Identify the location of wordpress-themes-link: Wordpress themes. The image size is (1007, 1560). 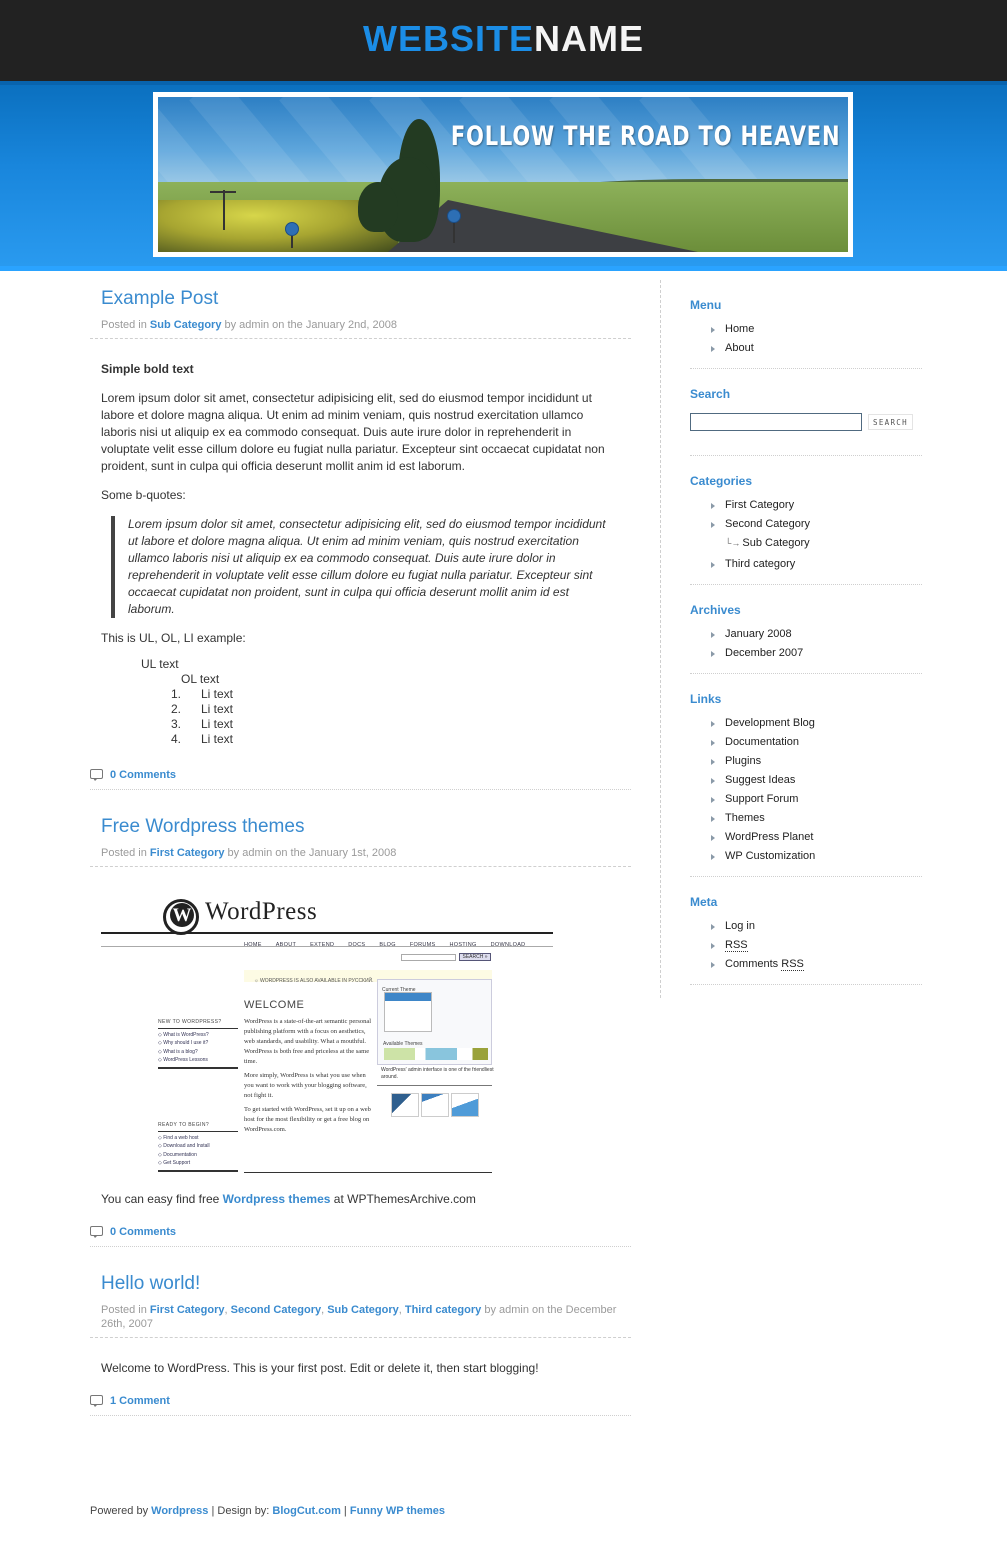
(277, 1199).